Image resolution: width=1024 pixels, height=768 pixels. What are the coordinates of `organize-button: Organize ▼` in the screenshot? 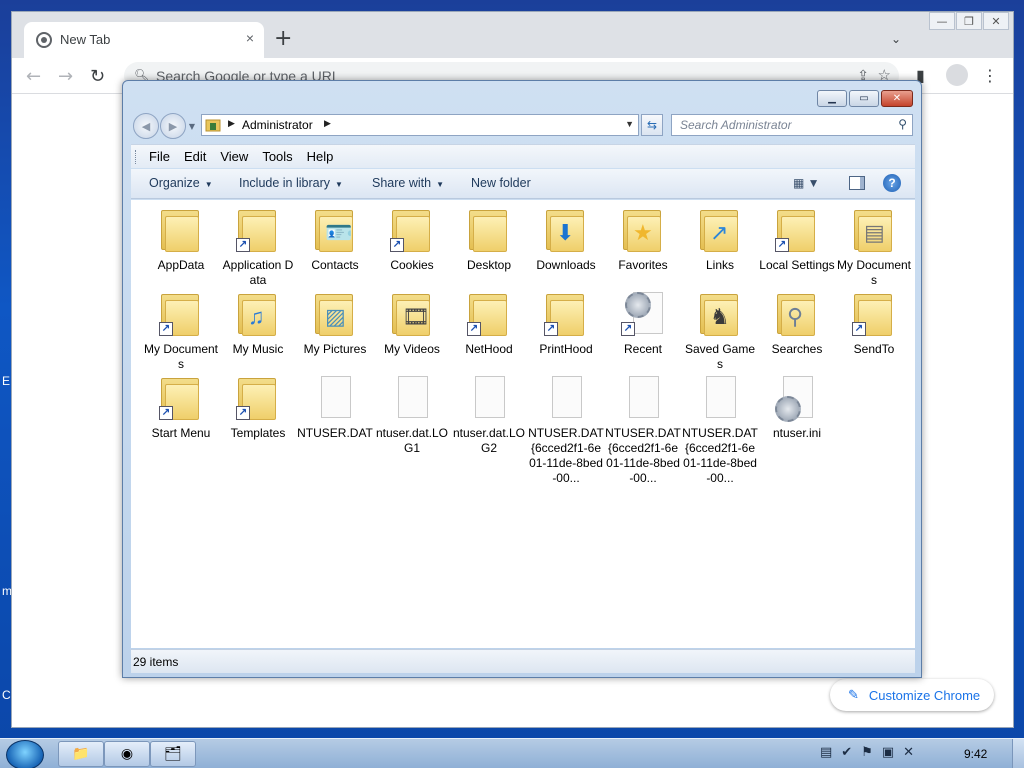 It's located at (181, 183).